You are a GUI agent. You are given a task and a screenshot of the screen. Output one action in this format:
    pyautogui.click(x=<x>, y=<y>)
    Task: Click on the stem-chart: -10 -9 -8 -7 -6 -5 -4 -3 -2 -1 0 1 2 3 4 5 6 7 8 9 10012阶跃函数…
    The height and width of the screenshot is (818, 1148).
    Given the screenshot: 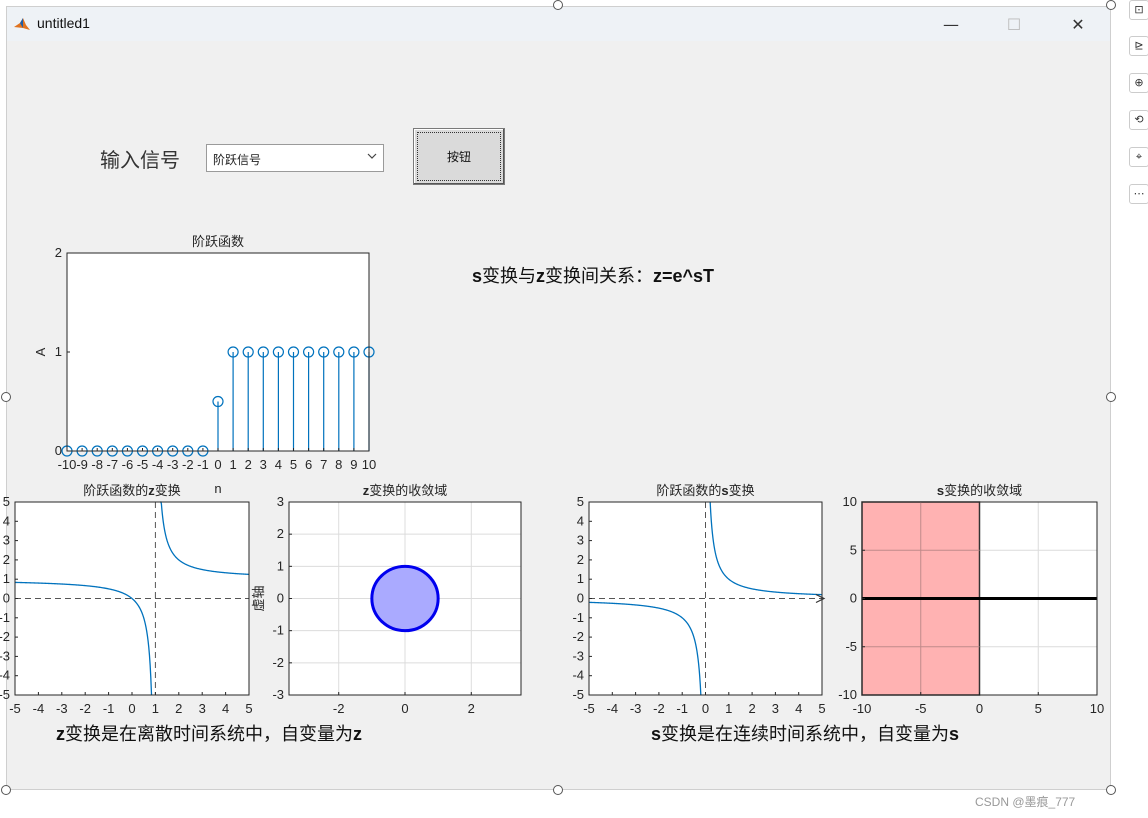 What is the action you would take?
    pyautogui.click(x=204, y=365)
    